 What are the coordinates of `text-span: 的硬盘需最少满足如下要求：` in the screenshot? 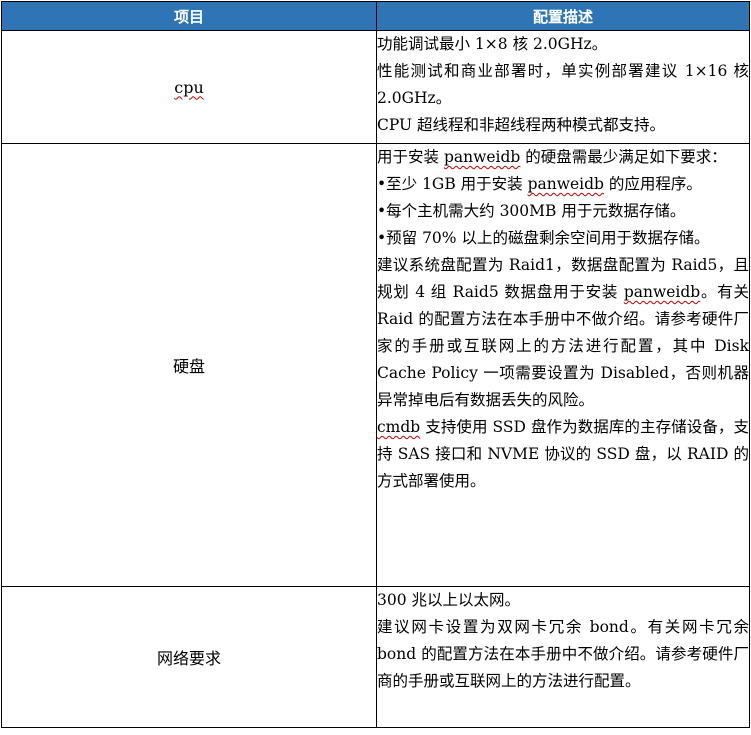 It's located at (623, 157).